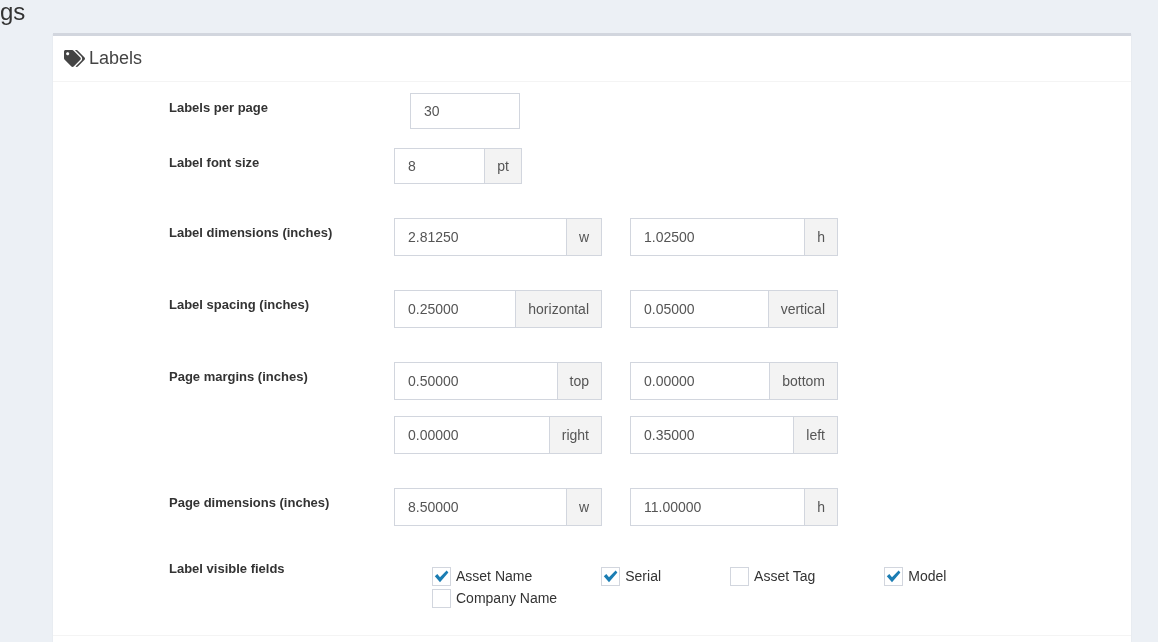 This screenshot has width=1158, height=642. What do you see at coordinates (643, 576) in the screenshot?
I see `checkbox-label: Serial` at bounding box center [643, 576].